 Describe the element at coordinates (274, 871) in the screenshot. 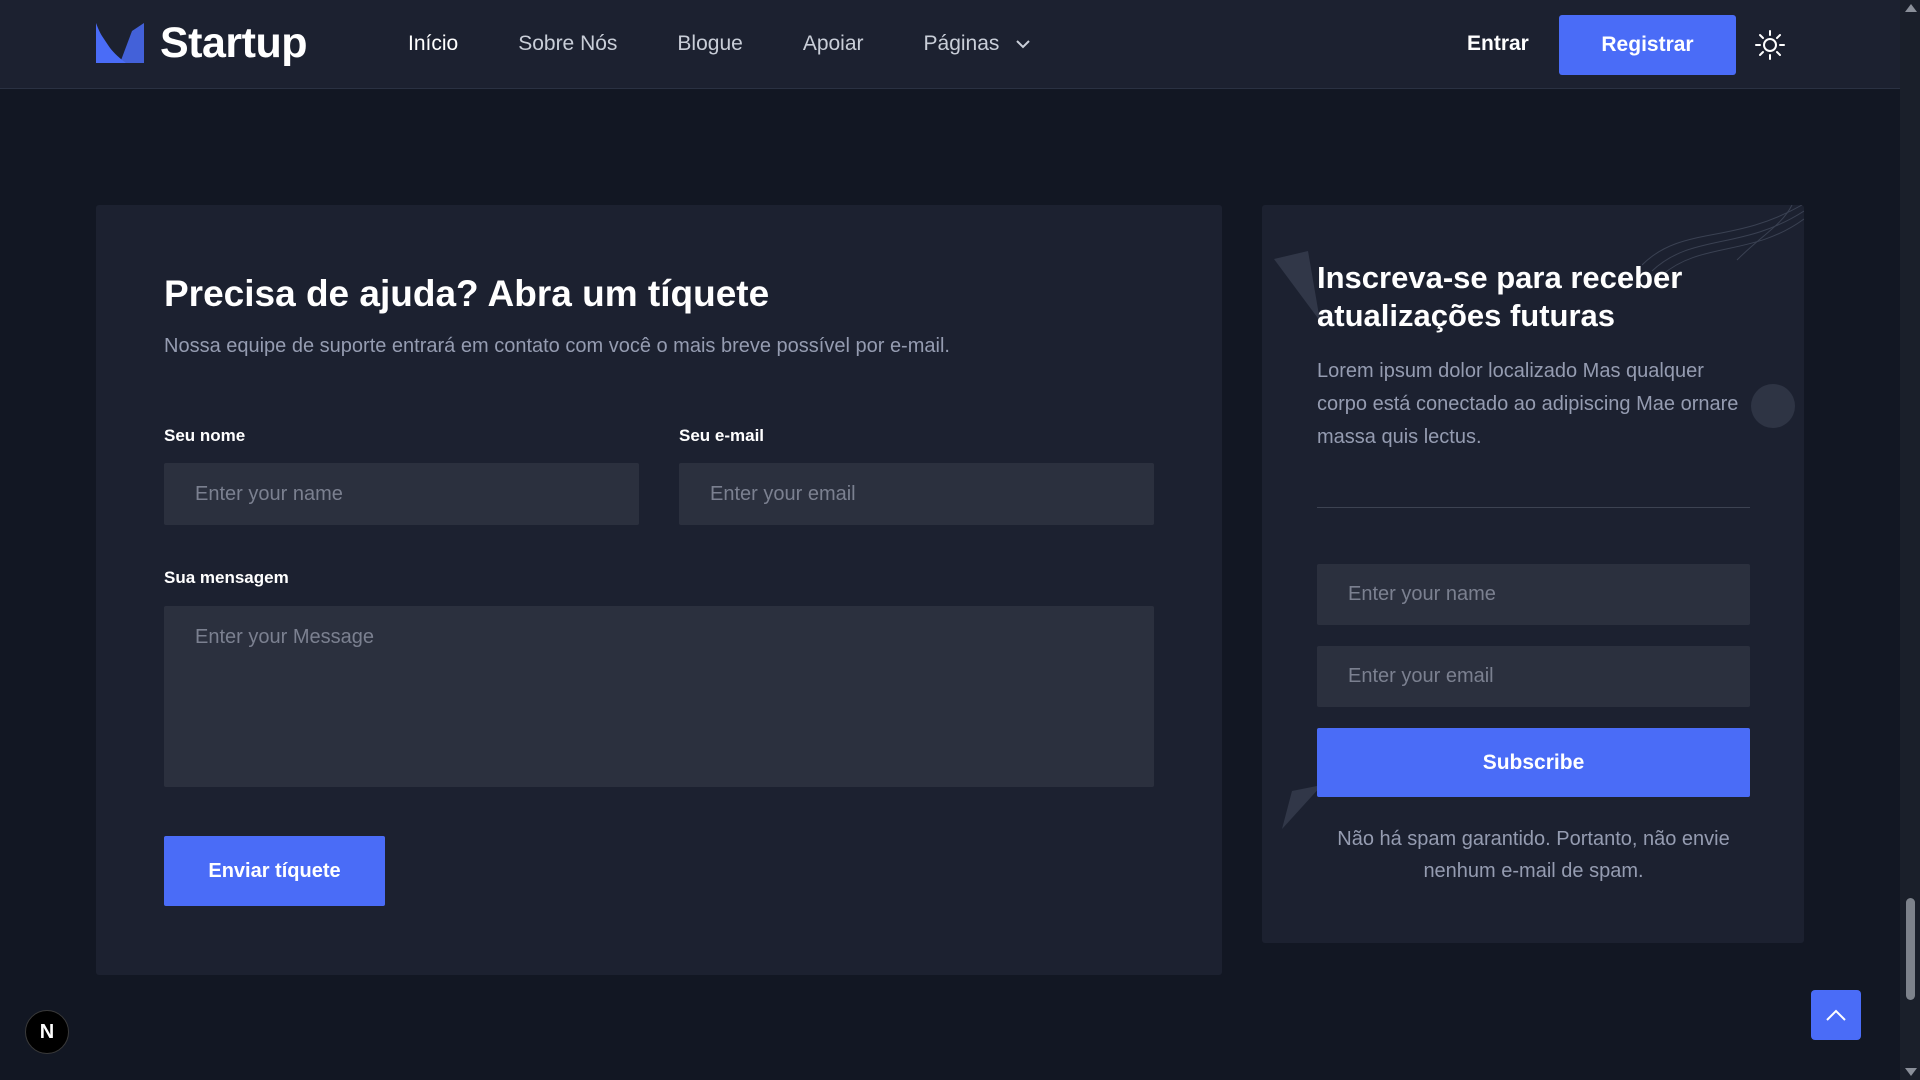

I see `submit-ticket-button: Enviar tíquete` at that location.